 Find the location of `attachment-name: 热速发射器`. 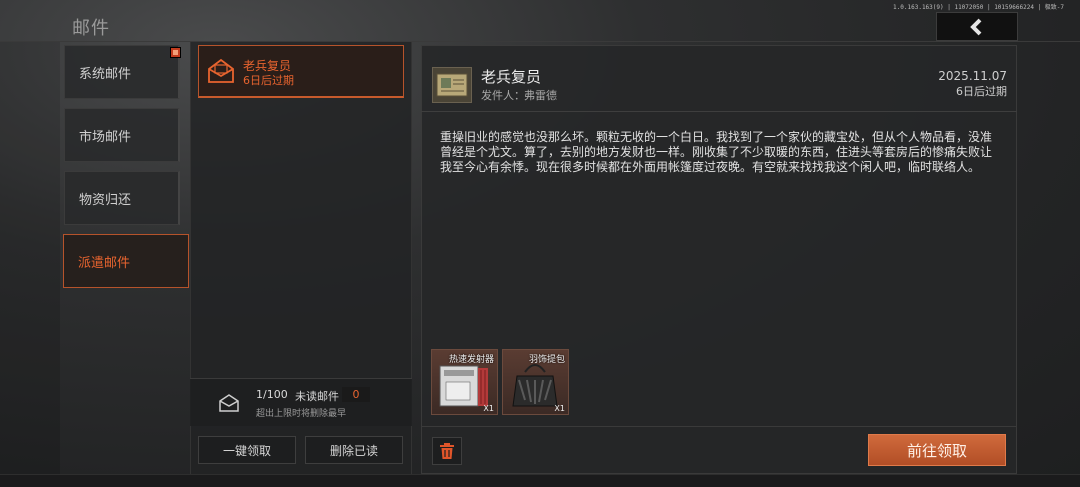

attachment-name: 热速发射器 is located at coordinates (471, 360).